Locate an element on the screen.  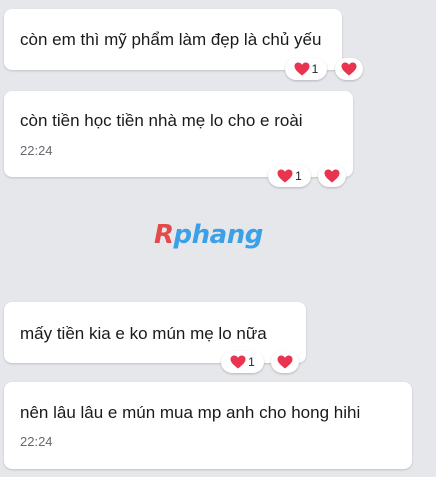
watermark-part2: phang is located at coordinates (218, 235).